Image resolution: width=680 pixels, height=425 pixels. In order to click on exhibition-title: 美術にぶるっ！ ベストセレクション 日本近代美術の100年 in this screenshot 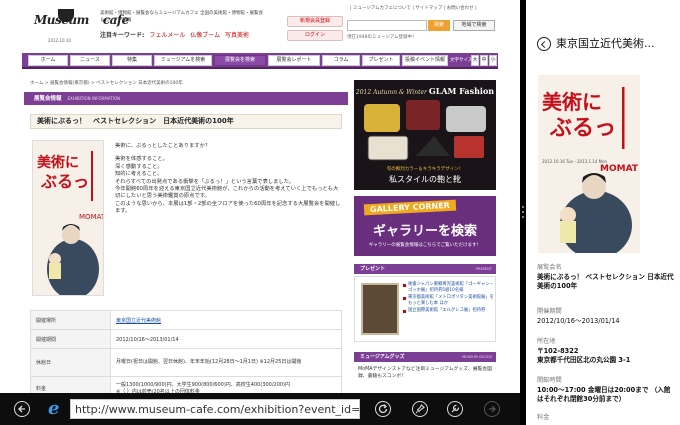, I will do `click(186, 121)`.